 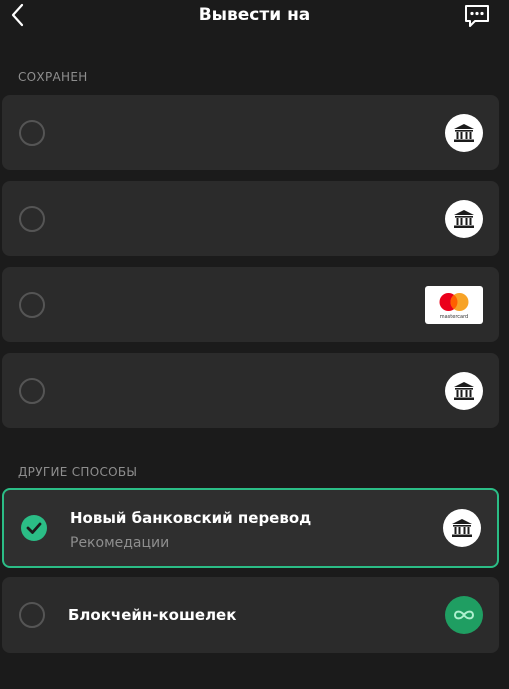 What do you see at coordinates (250, 615) in the screenshot?
I see `blockchain-wallet-option: Блокчейн-кошелек` at bounding box center [250, 615].